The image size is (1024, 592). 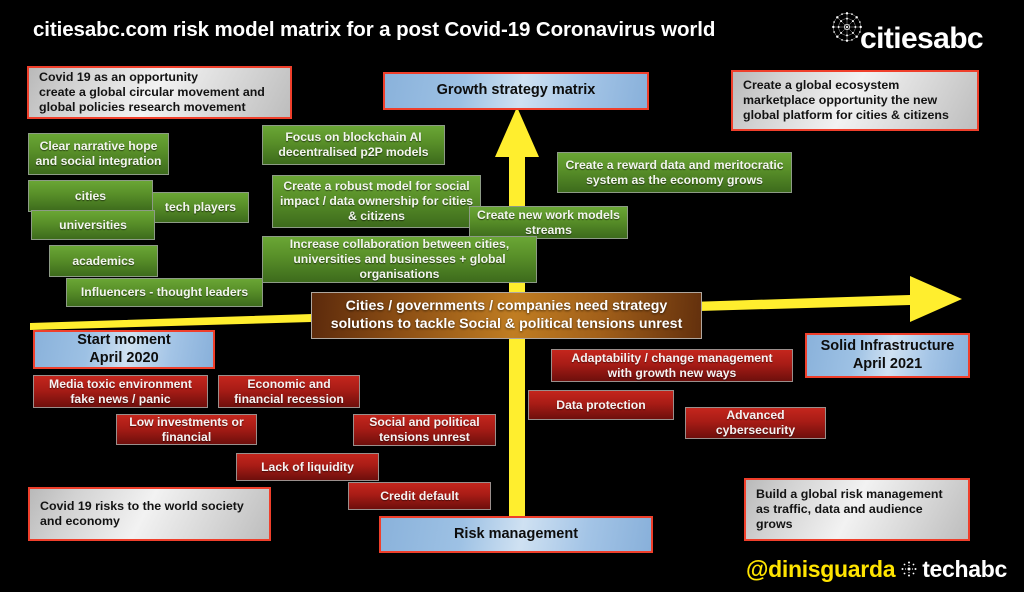 I want to click on milestone-risk-management: Risk management, so click(x=516, y=534).